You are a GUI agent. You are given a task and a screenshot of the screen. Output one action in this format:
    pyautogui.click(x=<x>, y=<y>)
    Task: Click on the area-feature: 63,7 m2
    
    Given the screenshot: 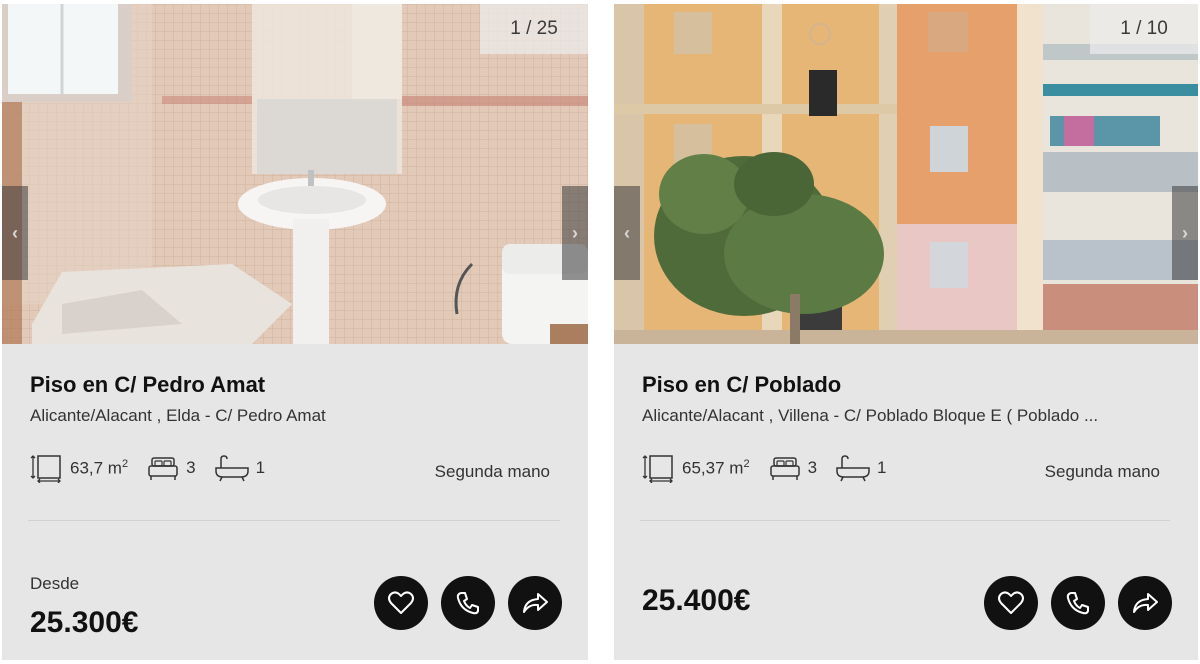 What is the action you would take?
    pyautogui.click(x=79, y=468)
    